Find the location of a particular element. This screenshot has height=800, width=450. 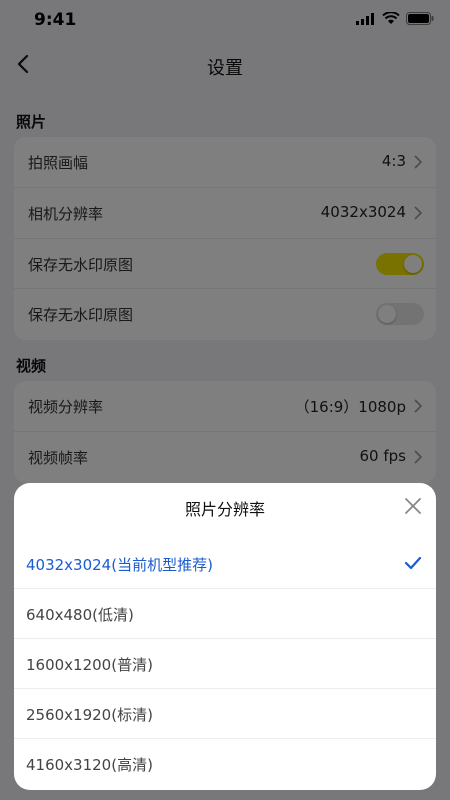

resolution-option: 640x480(低清) is located at coordinates (225, 614).